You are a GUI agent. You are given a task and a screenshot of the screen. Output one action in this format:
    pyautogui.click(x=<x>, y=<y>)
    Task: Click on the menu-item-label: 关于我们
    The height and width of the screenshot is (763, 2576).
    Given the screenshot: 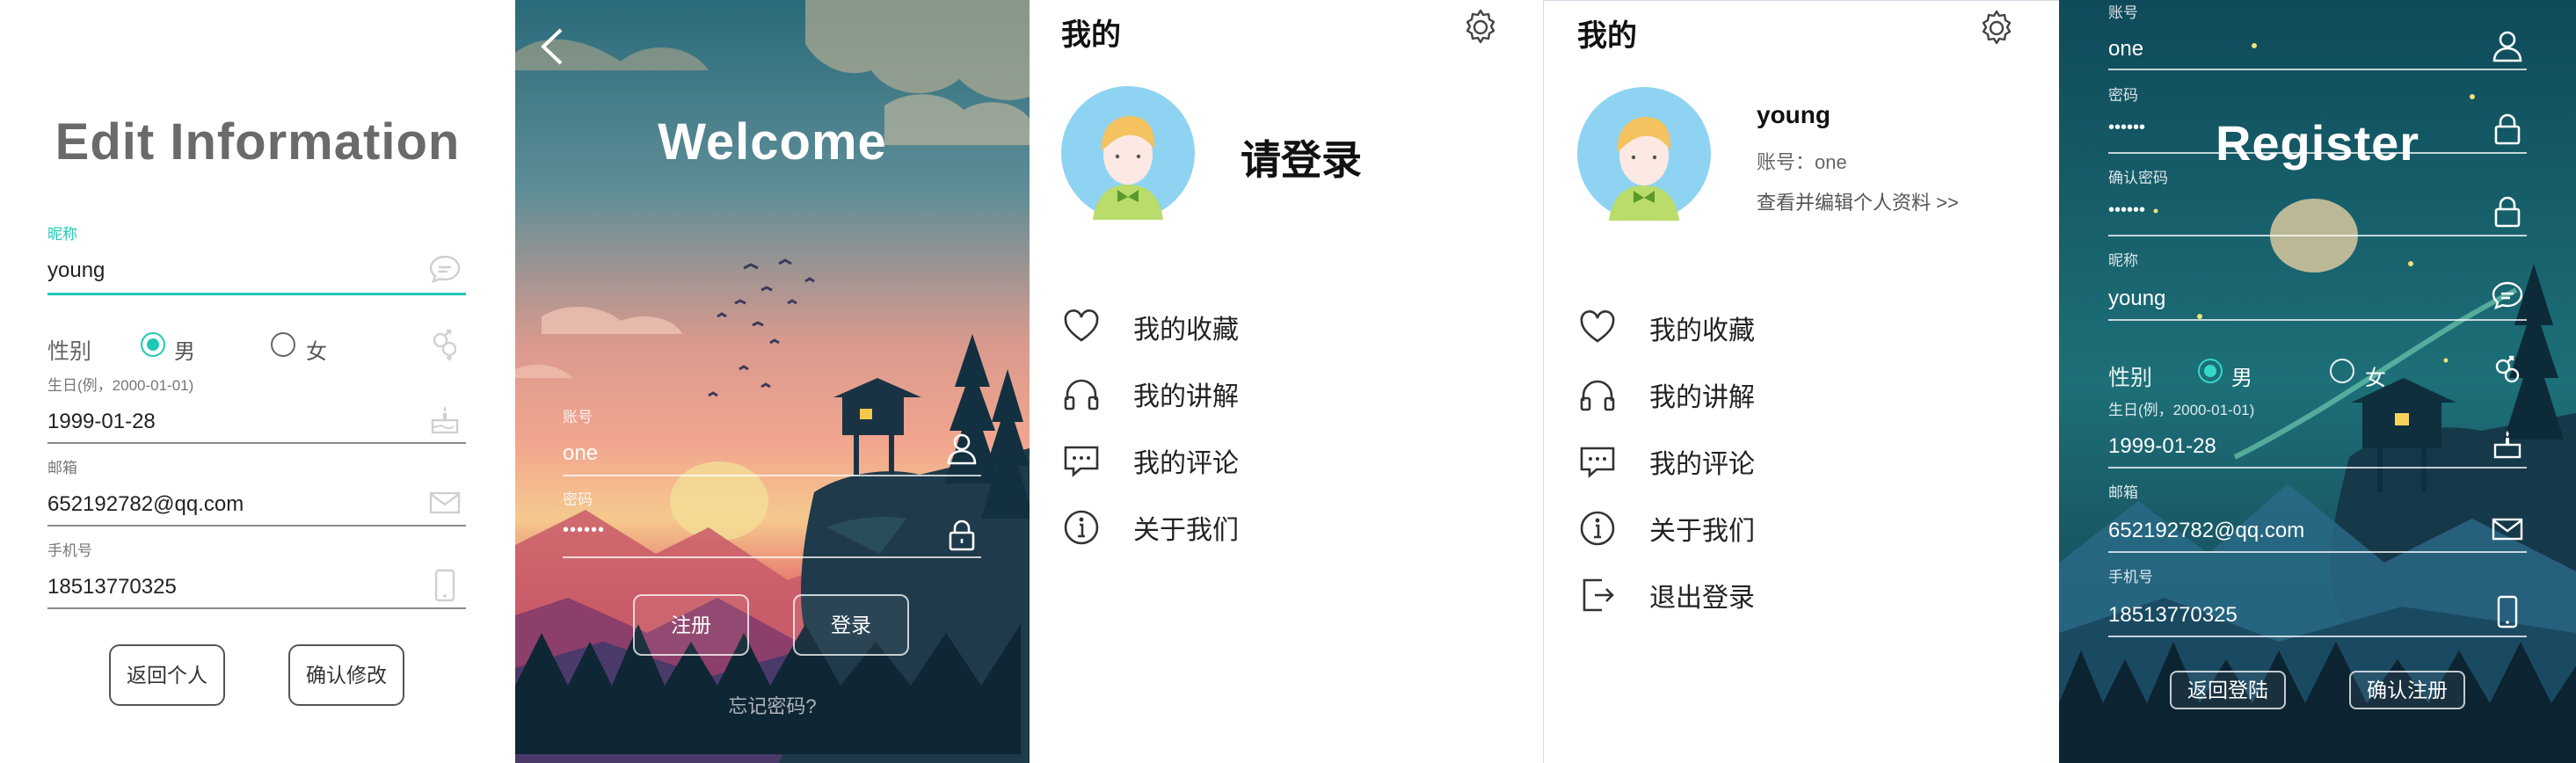 What is the action you would take?
    pyautogui.click(x=1186, y=530)
    